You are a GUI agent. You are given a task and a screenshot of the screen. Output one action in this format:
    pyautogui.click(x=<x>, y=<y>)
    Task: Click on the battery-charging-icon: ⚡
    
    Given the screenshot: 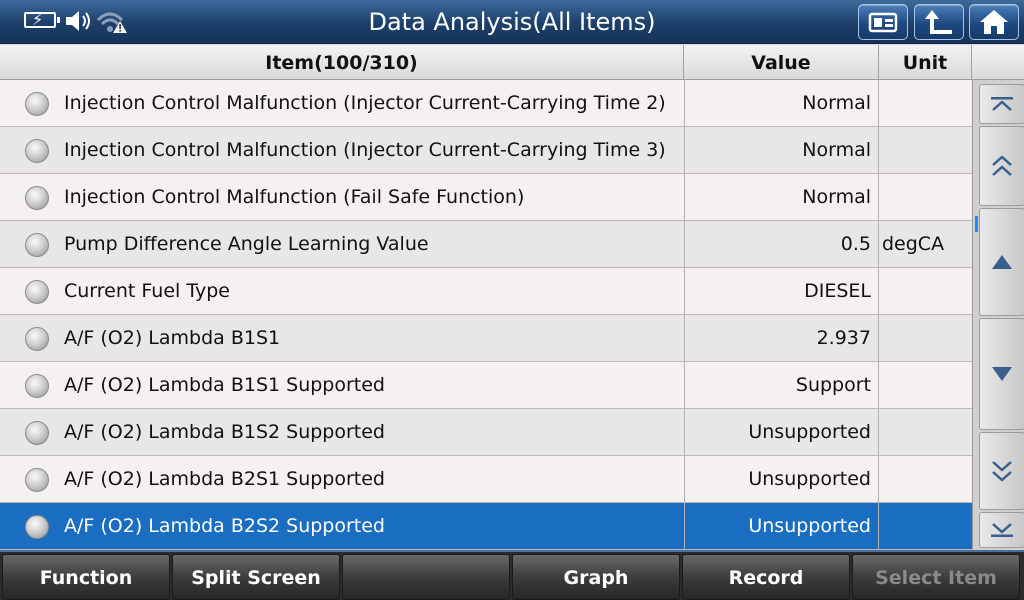 What is the action you would take?
    pyautogui.click(x=42, y=19)
    